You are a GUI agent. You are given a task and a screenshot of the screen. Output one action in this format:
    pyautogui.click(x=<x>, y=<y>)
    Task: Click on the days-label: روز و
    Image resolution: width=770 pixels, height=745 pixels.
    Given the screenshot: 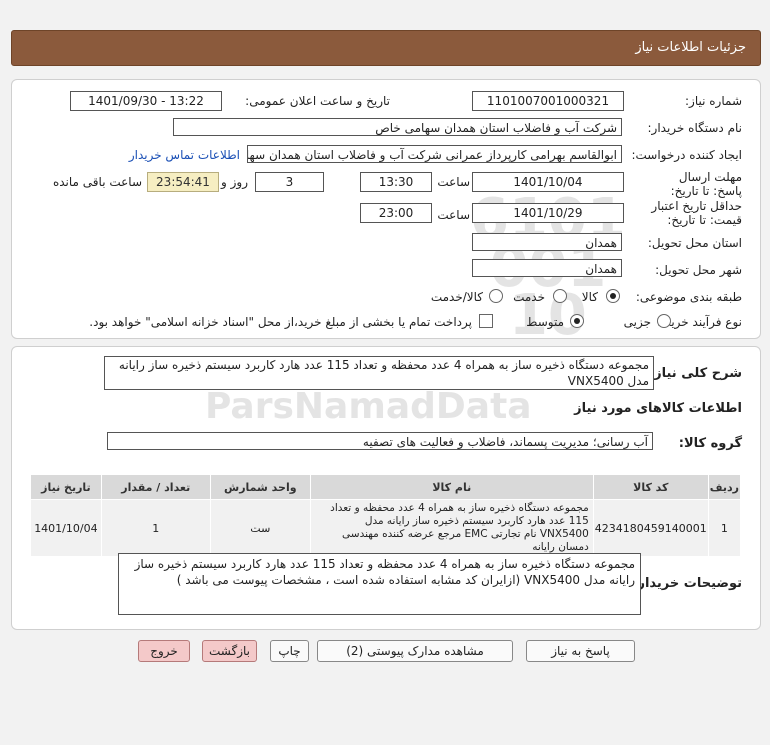 What is the action you would take?
    pyautogui.click(x=234, y=182)
    